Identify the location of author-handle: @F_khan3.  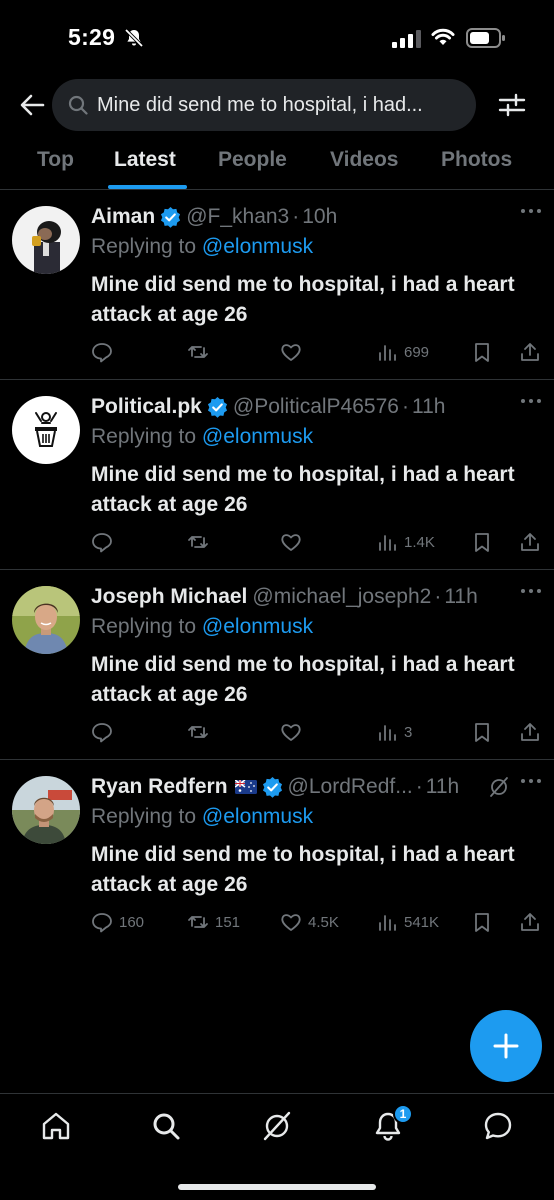
(237, 217).